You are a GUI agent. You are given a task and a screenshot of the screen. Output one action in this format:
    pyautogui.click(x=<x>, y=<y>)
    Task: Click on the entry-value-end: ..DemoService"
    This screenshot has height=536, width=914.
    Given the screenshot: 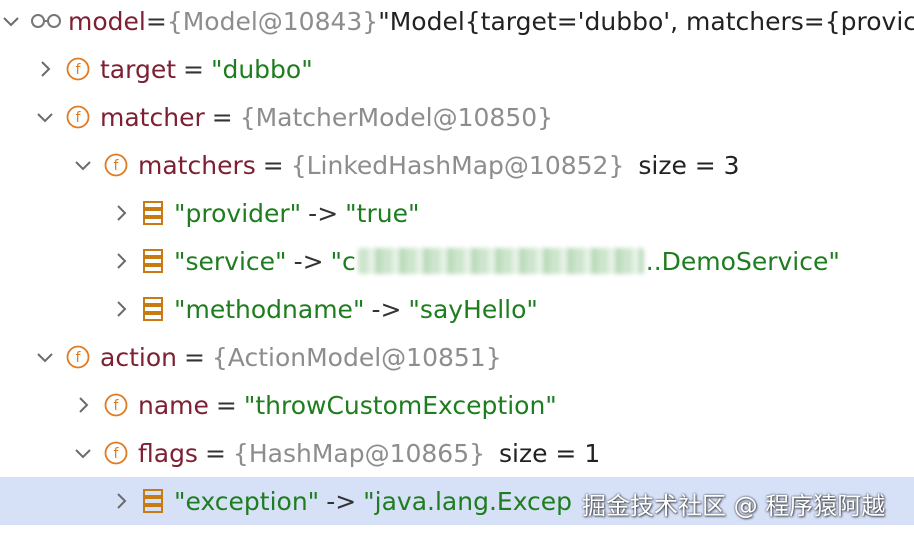 What is the action you would take?
    pyautogui.click(x=742, y=261)
    